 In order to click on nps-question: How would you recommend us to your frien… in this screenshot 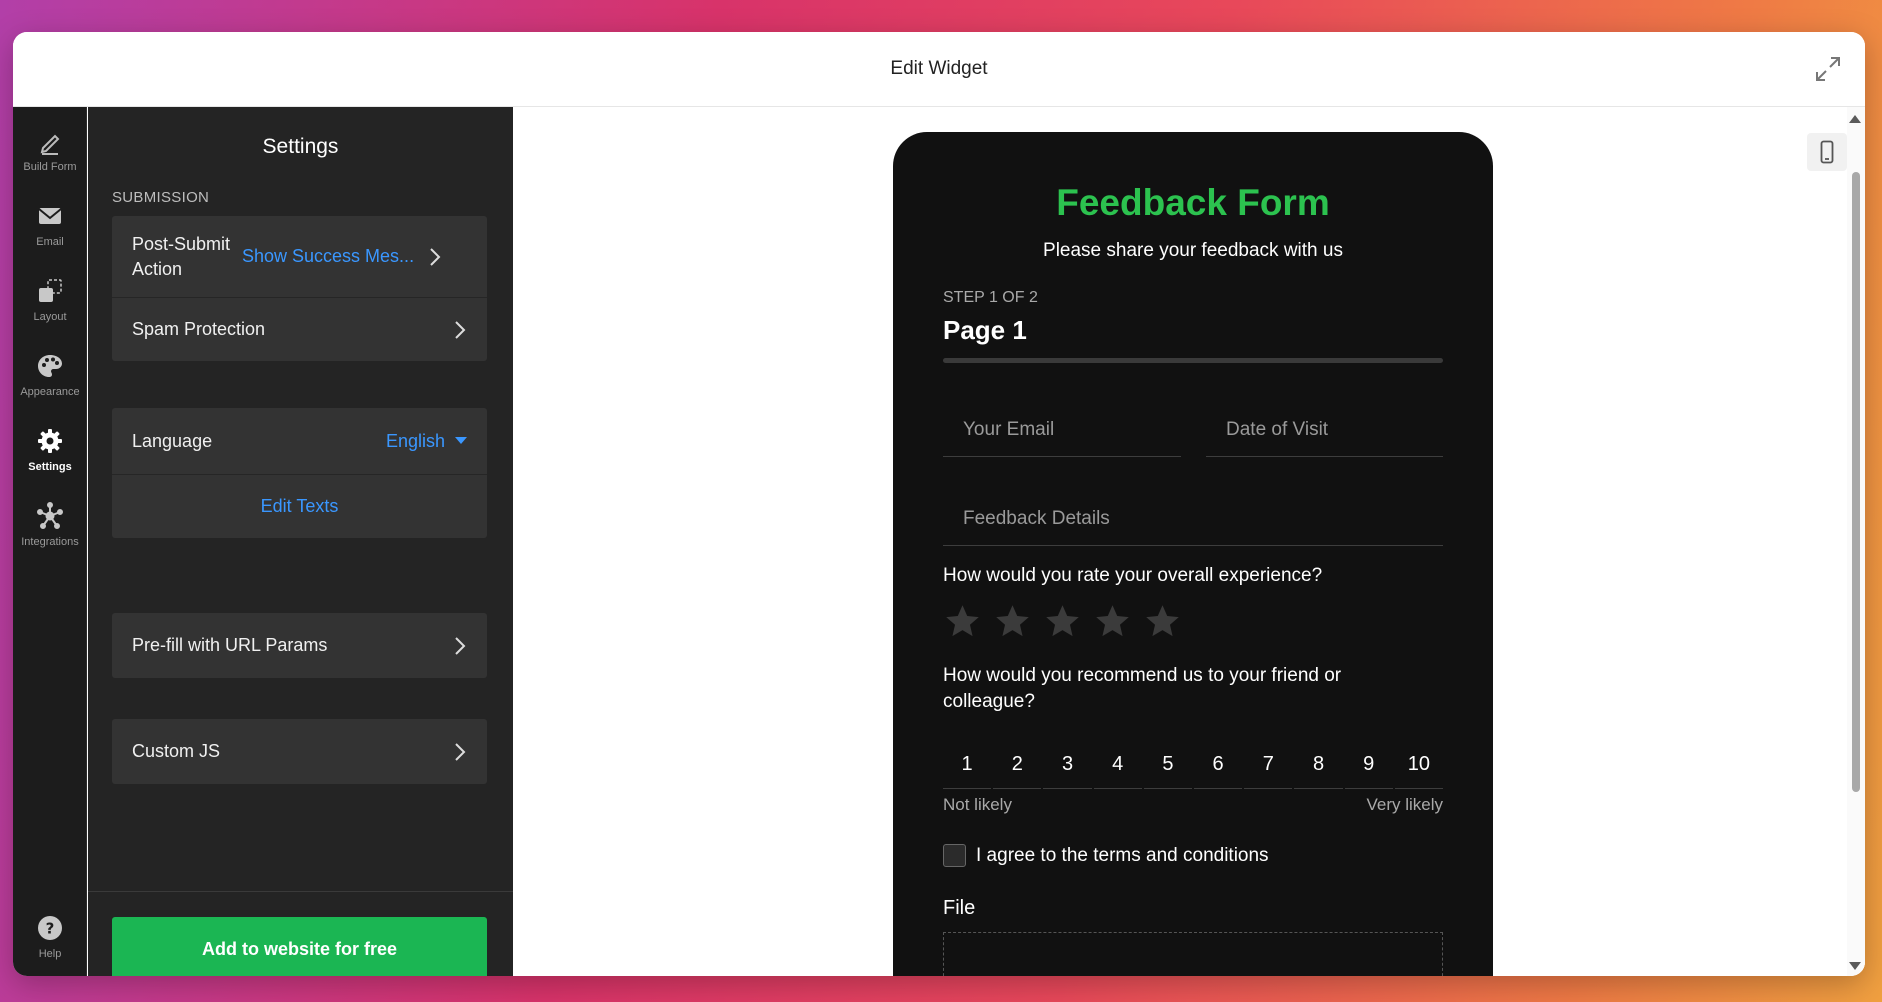, I will do `click(1142, 688)`.